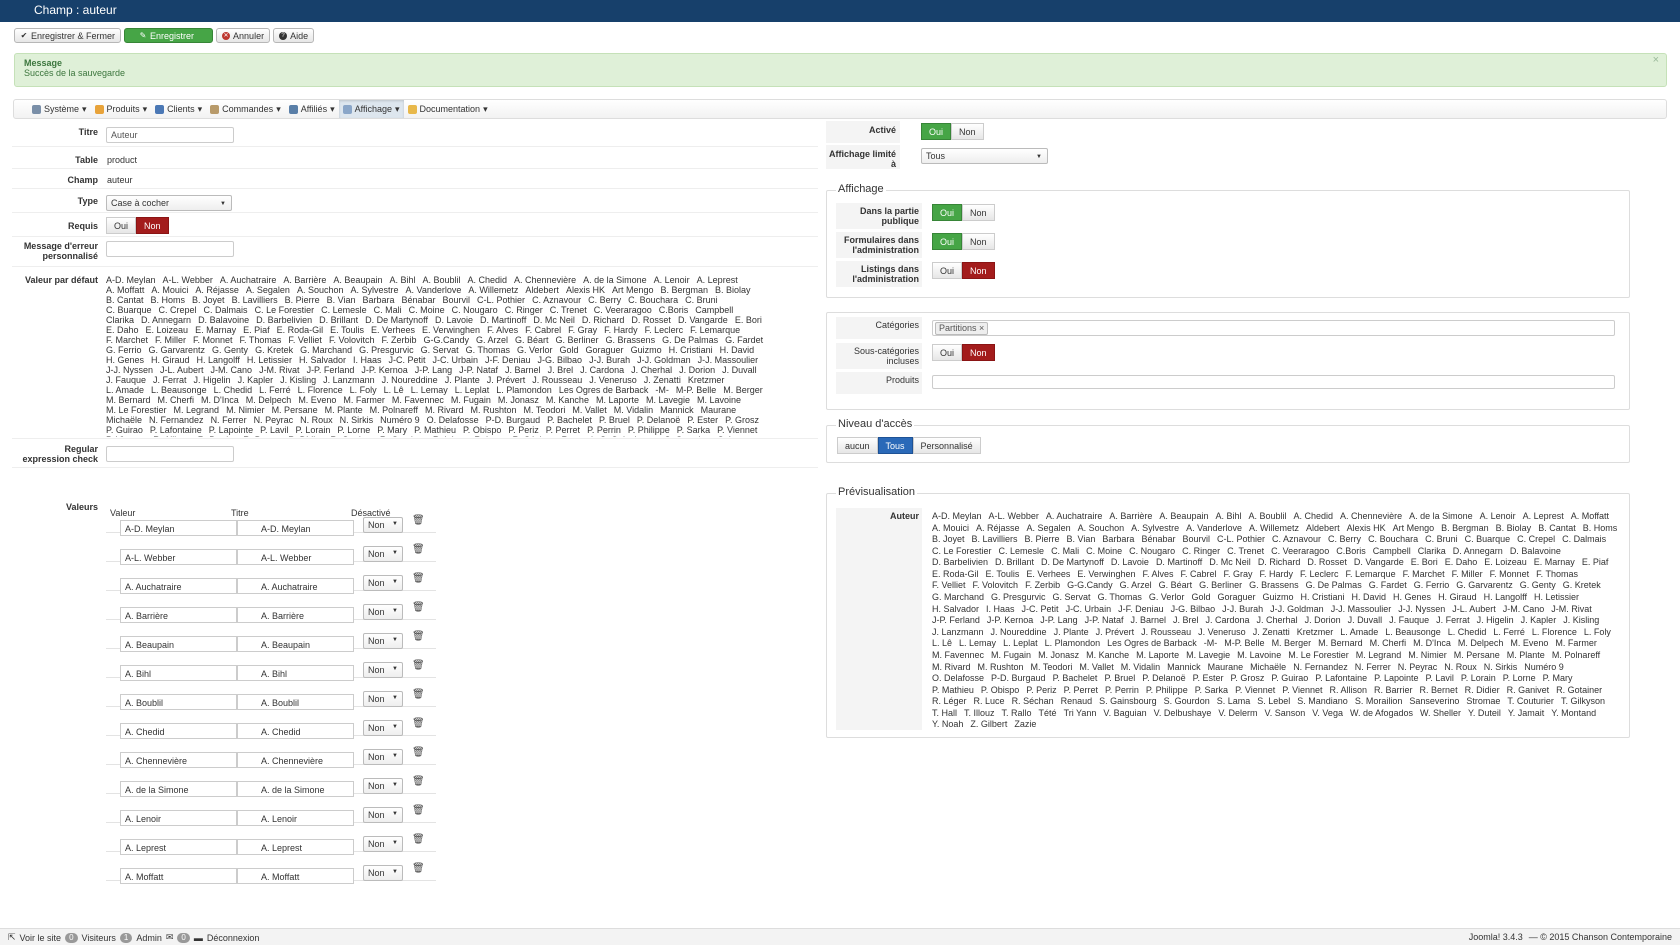 The image size is (1680, 945). What do you see at coordinates (169, 203) in the screenshot?
I see `type-select: Case à cocher ▼` at bounding box center [169, 203].